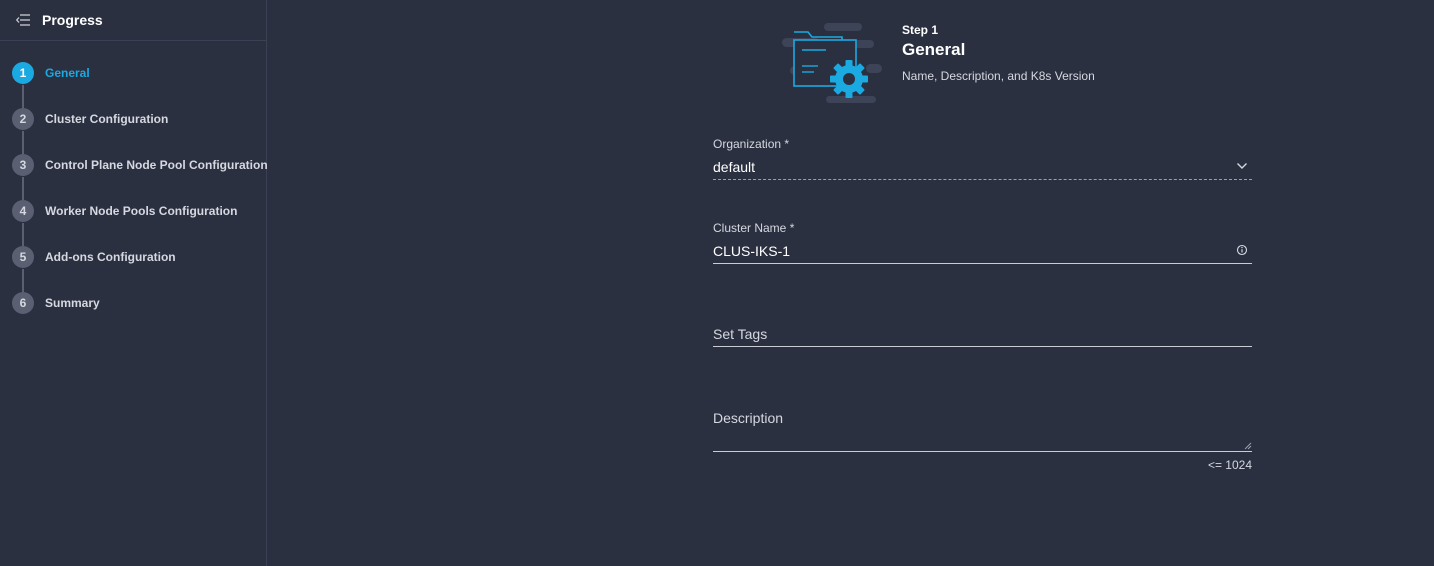 Image resolution: width=1434 pixels, height=566 pixels. What do you see at coordinates (920, 30) in the screenshot?
I see `step-caption: Step 1` at bounding box center [920, 30].